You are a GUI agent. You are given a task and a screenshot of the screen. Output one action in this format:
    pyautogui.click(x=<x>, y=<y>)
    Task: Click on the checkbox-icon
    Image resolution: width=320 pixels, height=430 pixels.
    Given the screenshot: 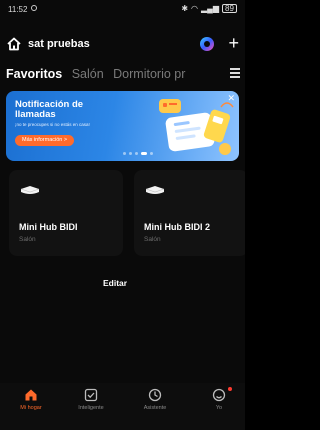 What is the action you would take?
    pyautogui.click(x=91, y=395)
    